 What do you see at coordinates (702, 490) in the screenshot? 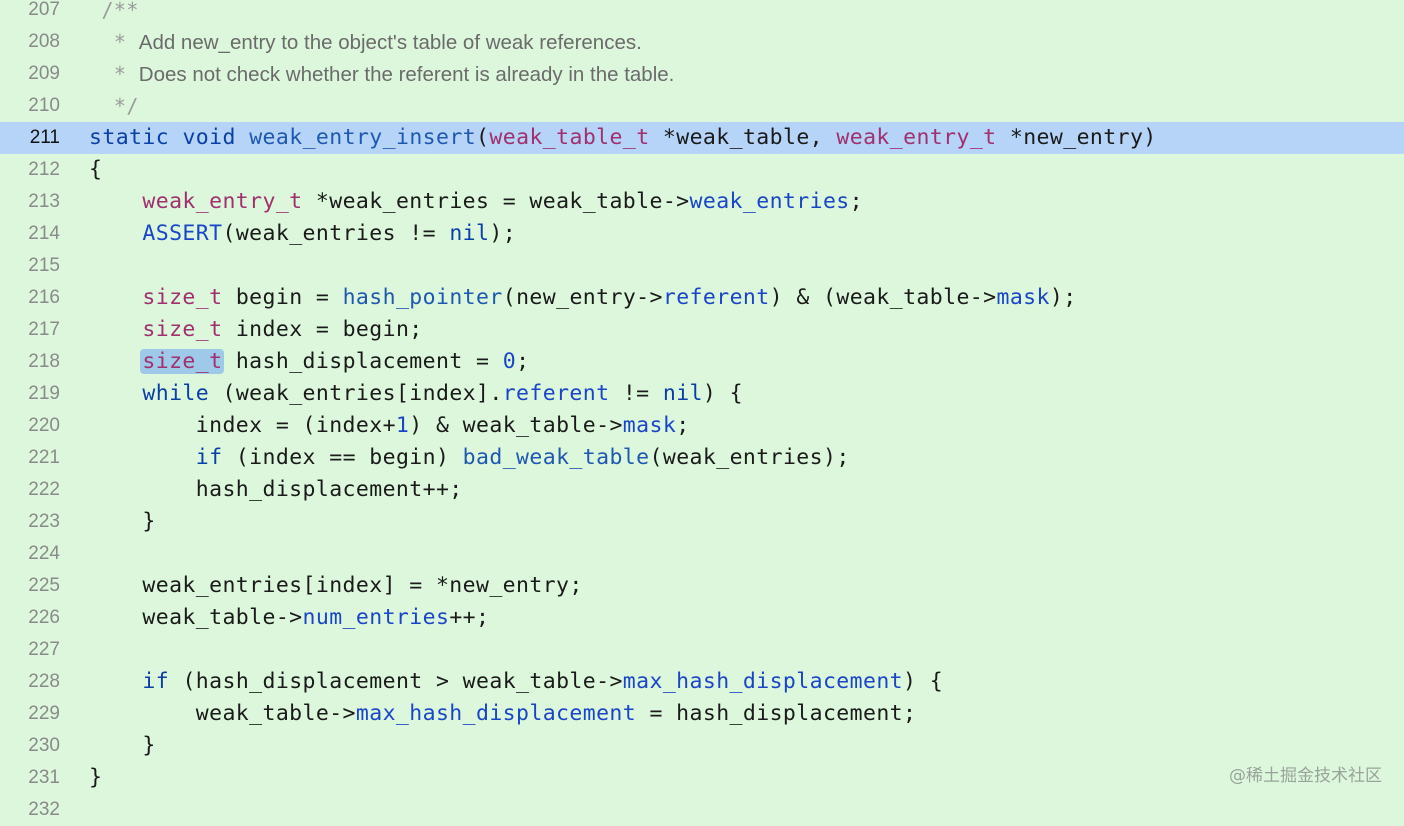
I see `code-line: 222 hash_displacement++;` at bounding box center [702, 490].